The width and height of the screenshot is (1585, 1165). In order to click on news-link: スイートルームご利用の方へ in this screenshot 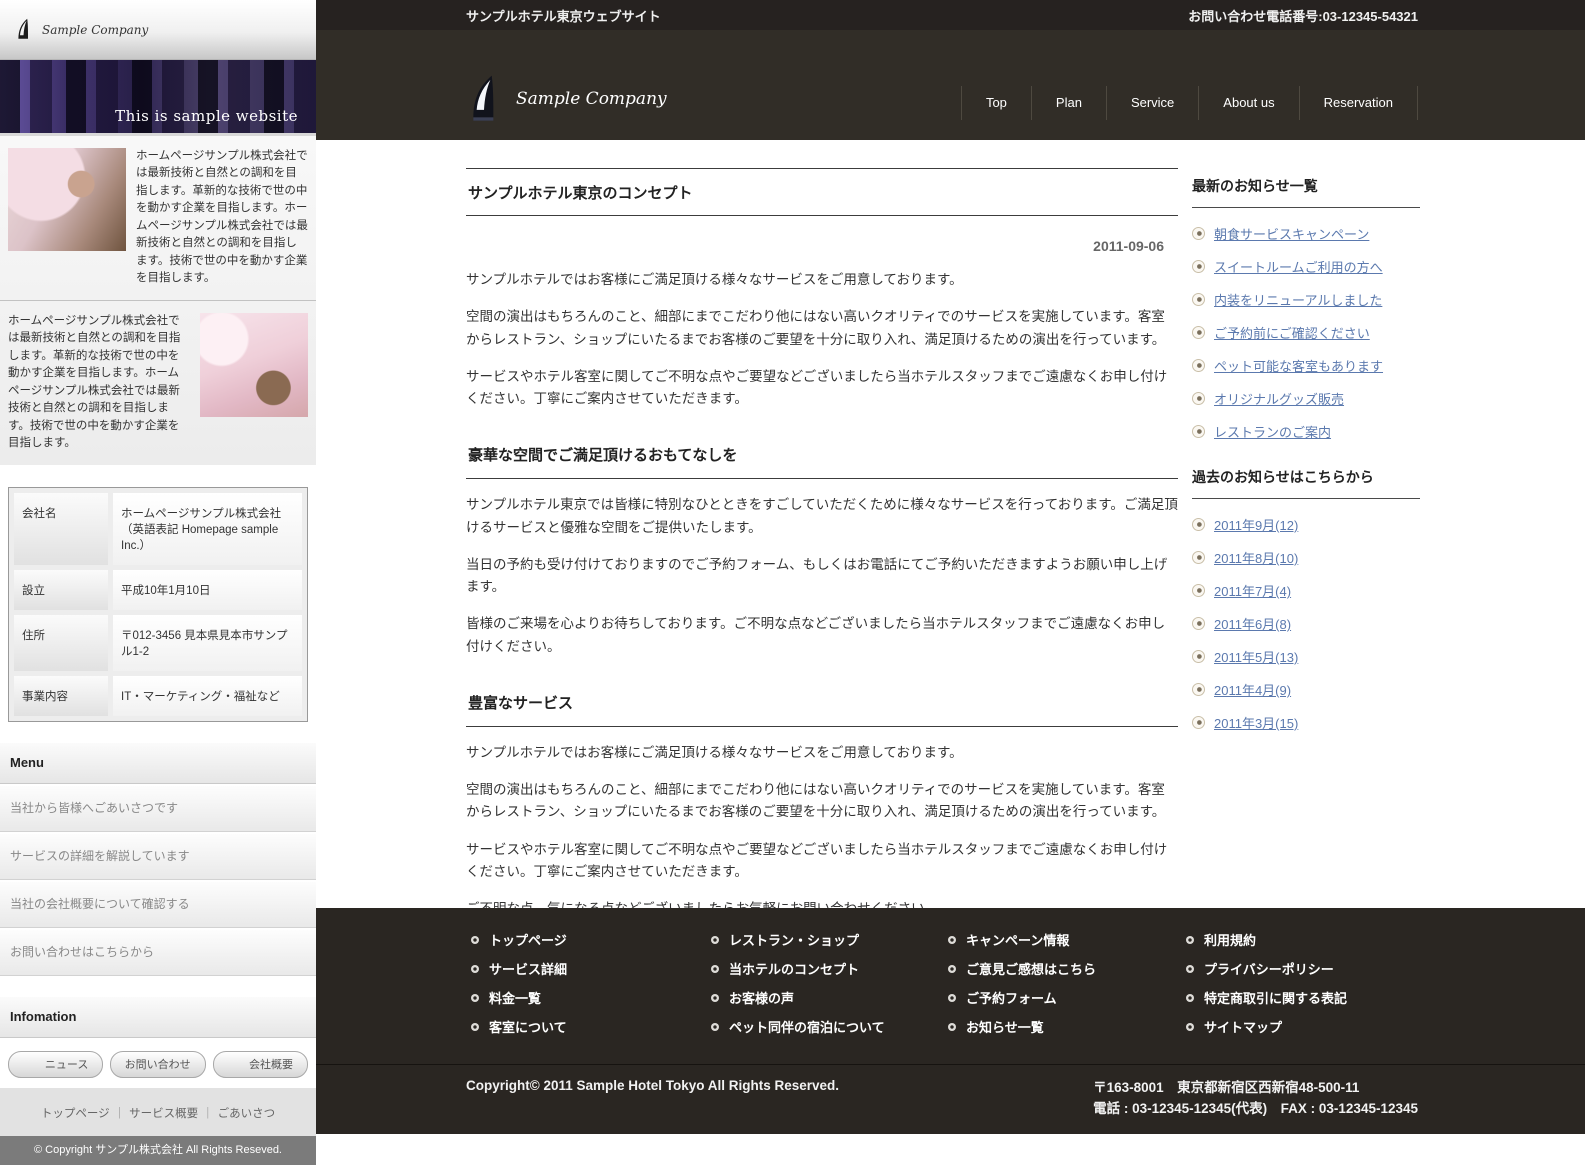, I will do `click(1298, 266)`.